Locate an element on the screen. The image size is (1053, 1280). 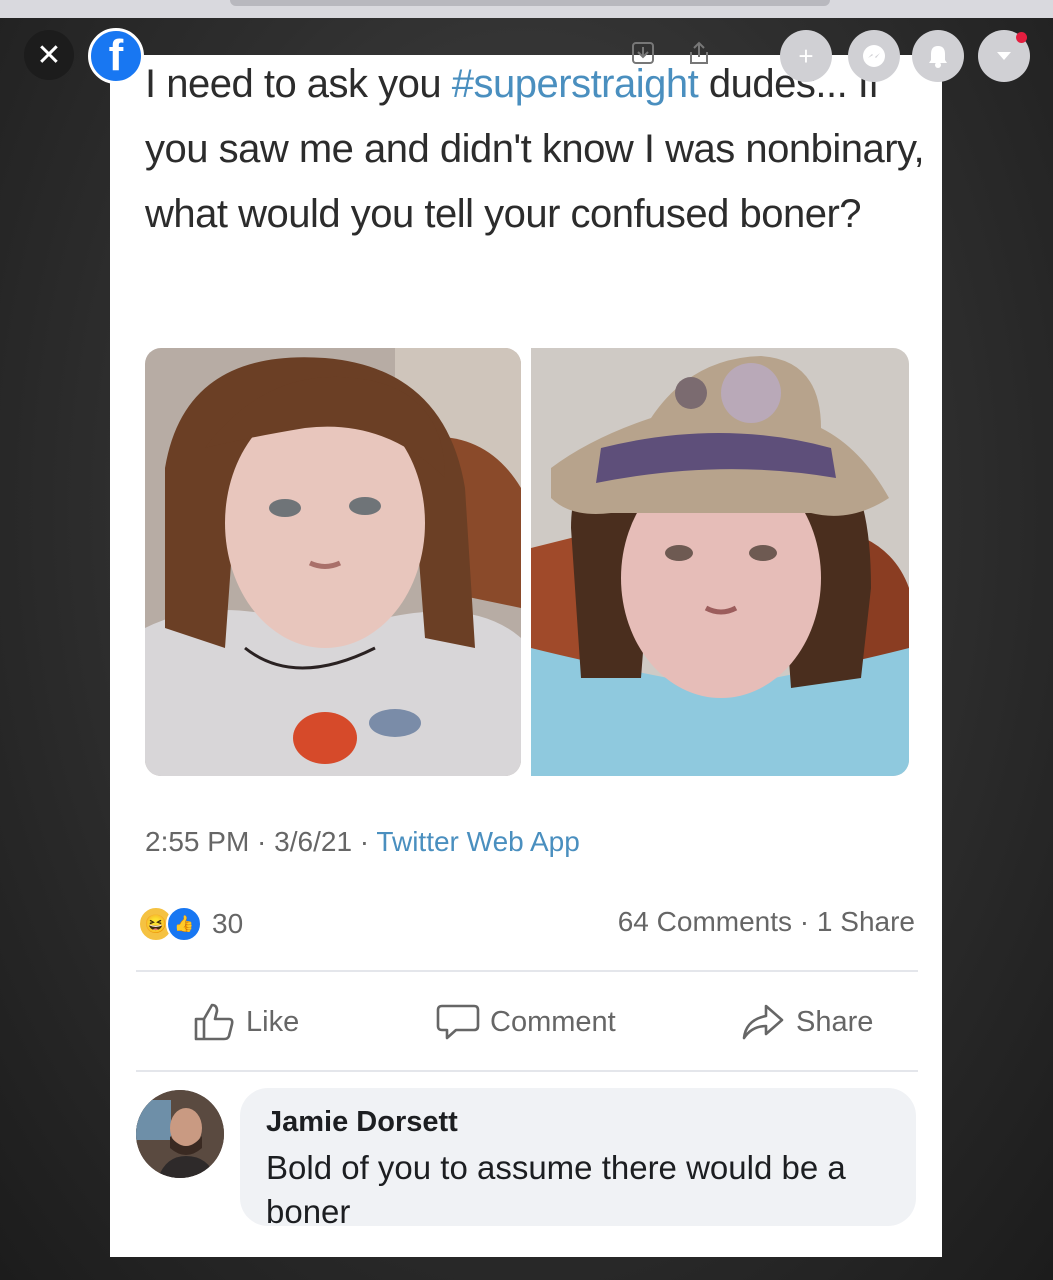
engagement-counts: 64 Comments · 1 Share is located at coordinates (766, 921).